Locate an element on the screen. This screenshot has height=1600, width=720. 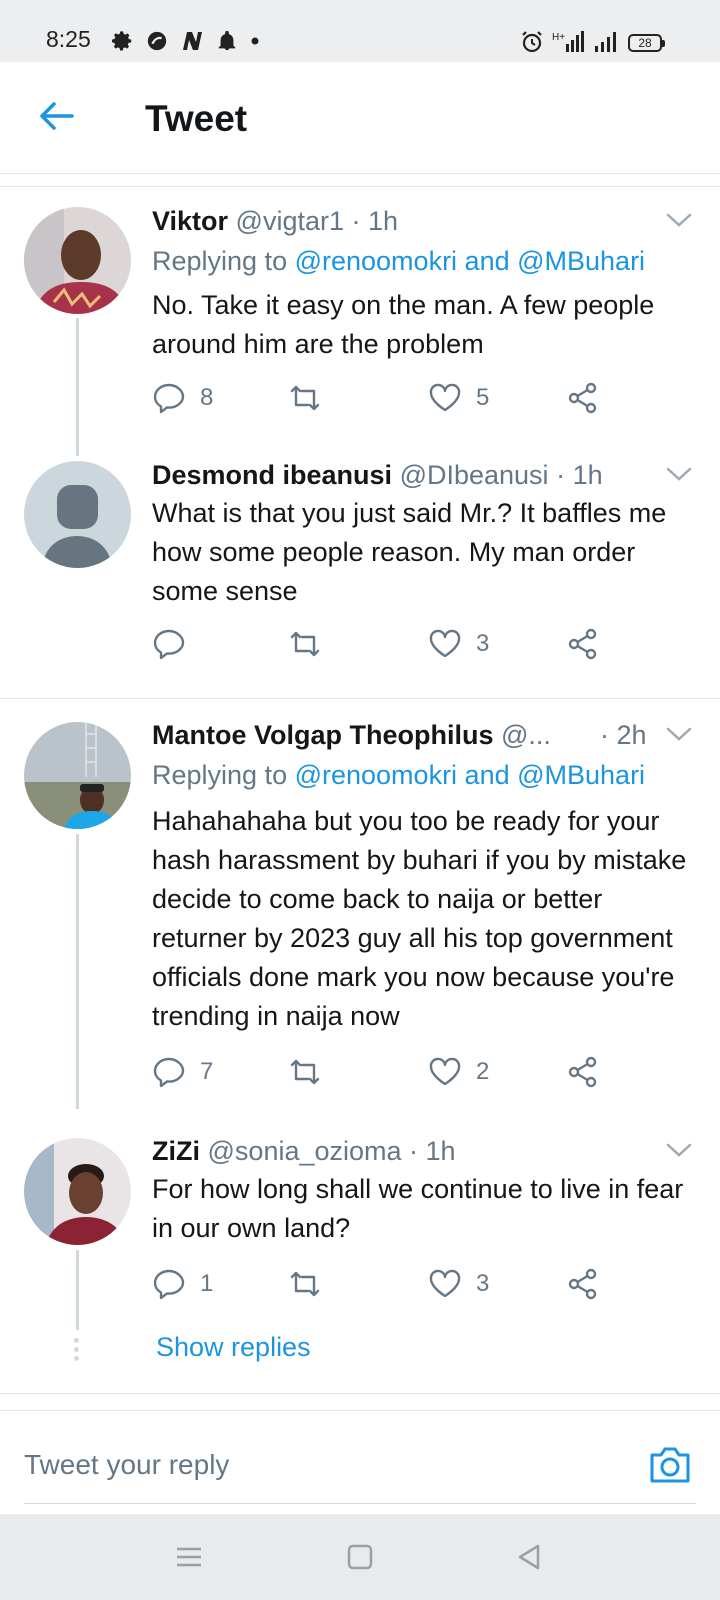
like-count: 2 is located at coordinates (483, 1071).